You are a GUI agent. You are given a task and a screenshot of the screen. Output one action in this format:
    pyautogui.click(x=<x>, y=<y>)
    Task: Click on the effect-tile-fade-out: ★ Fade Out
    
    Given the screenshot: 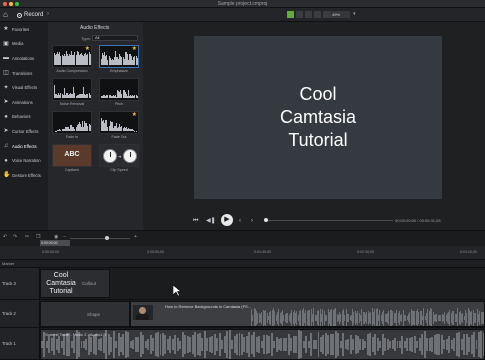 What is the action you would take?
    pyautogui.click(x=119, y=125)
    